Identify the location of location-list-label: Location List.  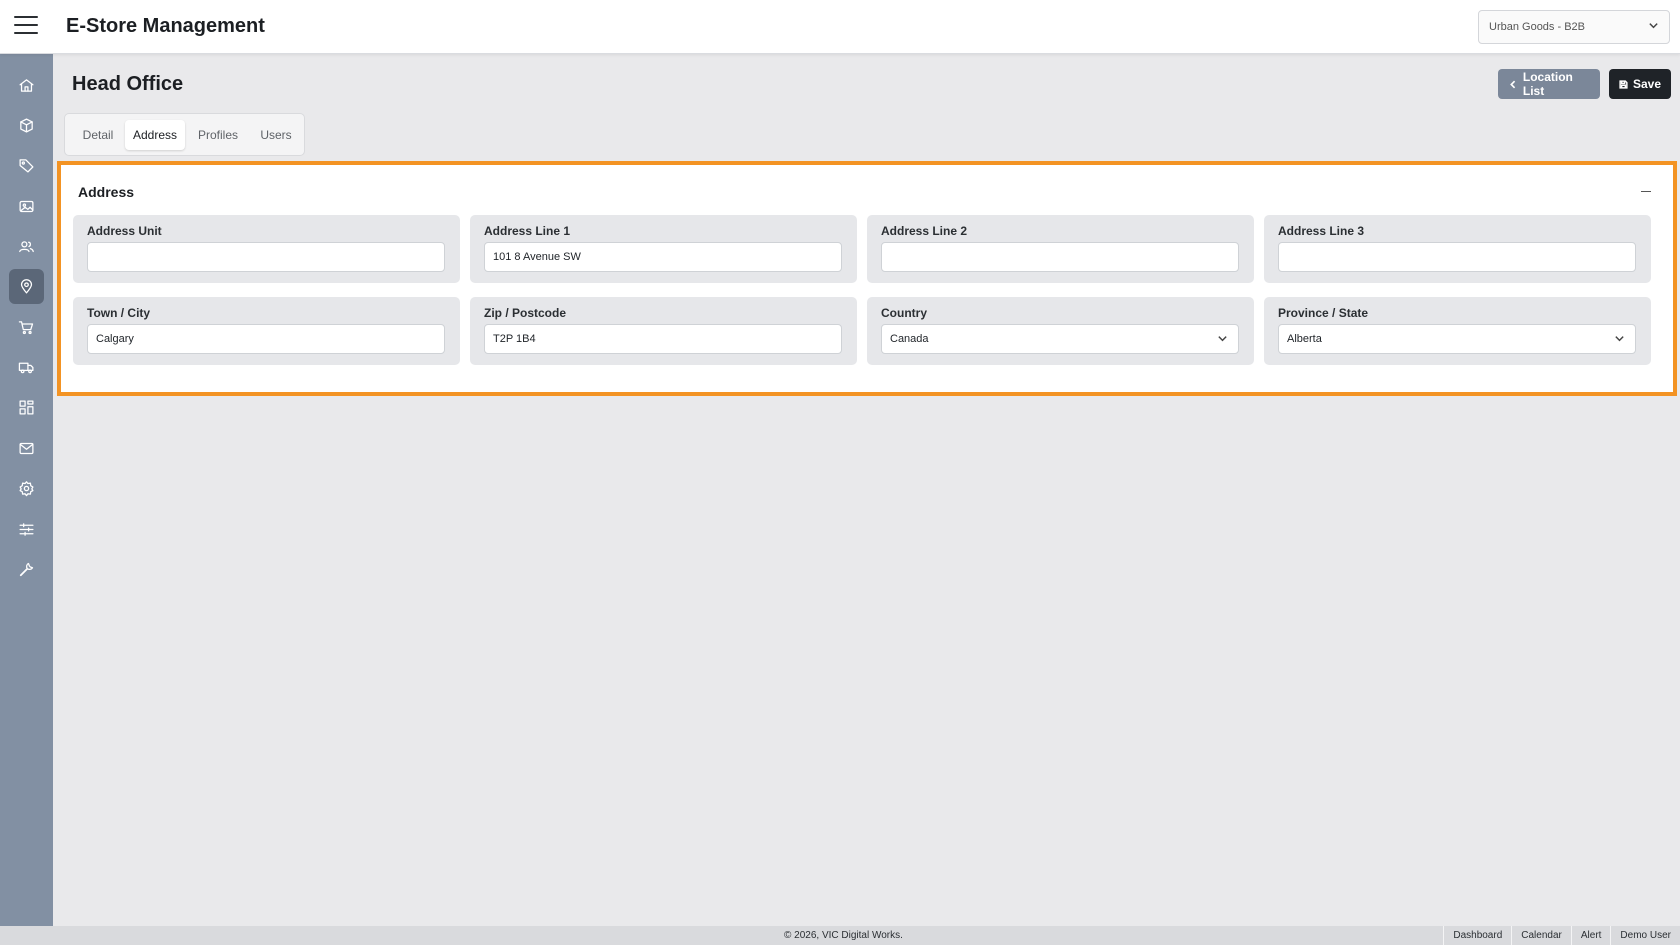
(1547, 84).